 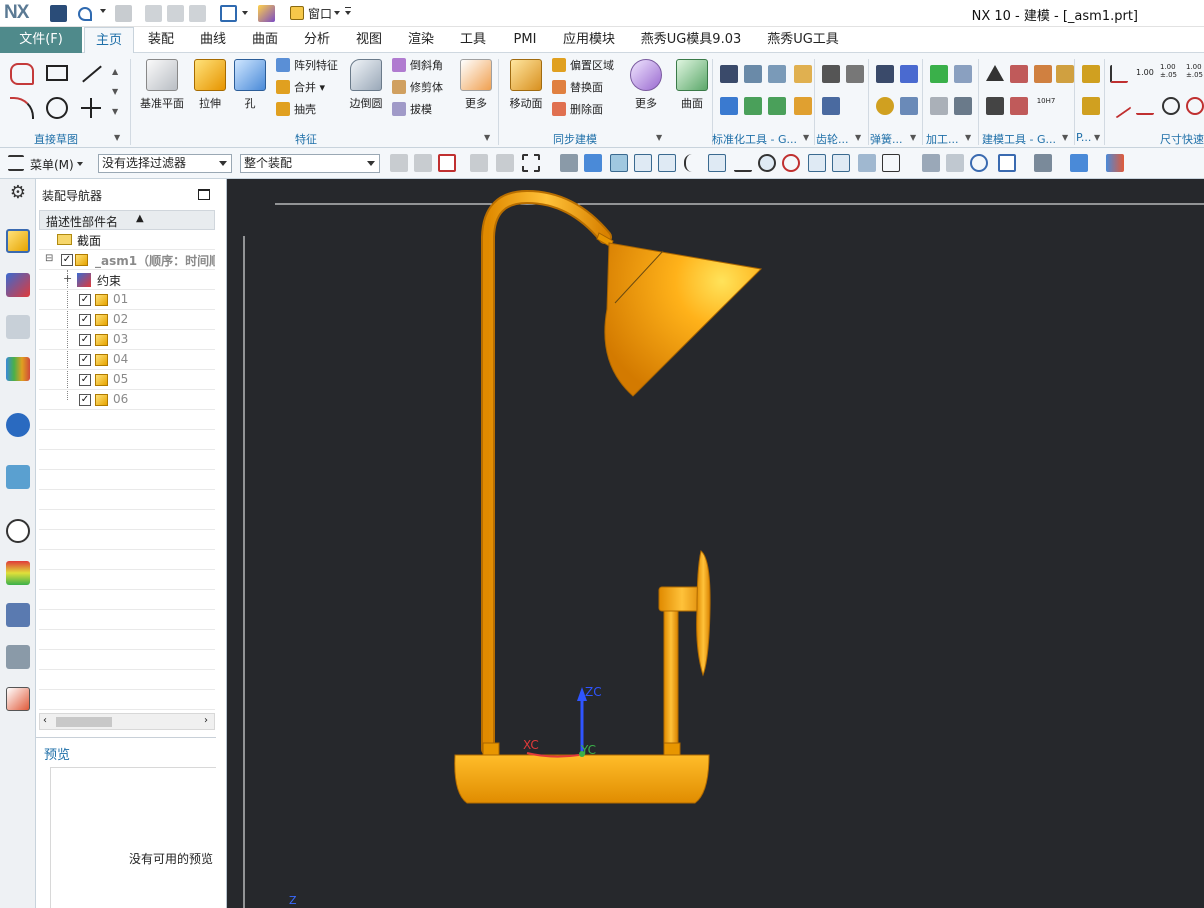 I want to click on lamp-shade, so click(x=683, y=319).